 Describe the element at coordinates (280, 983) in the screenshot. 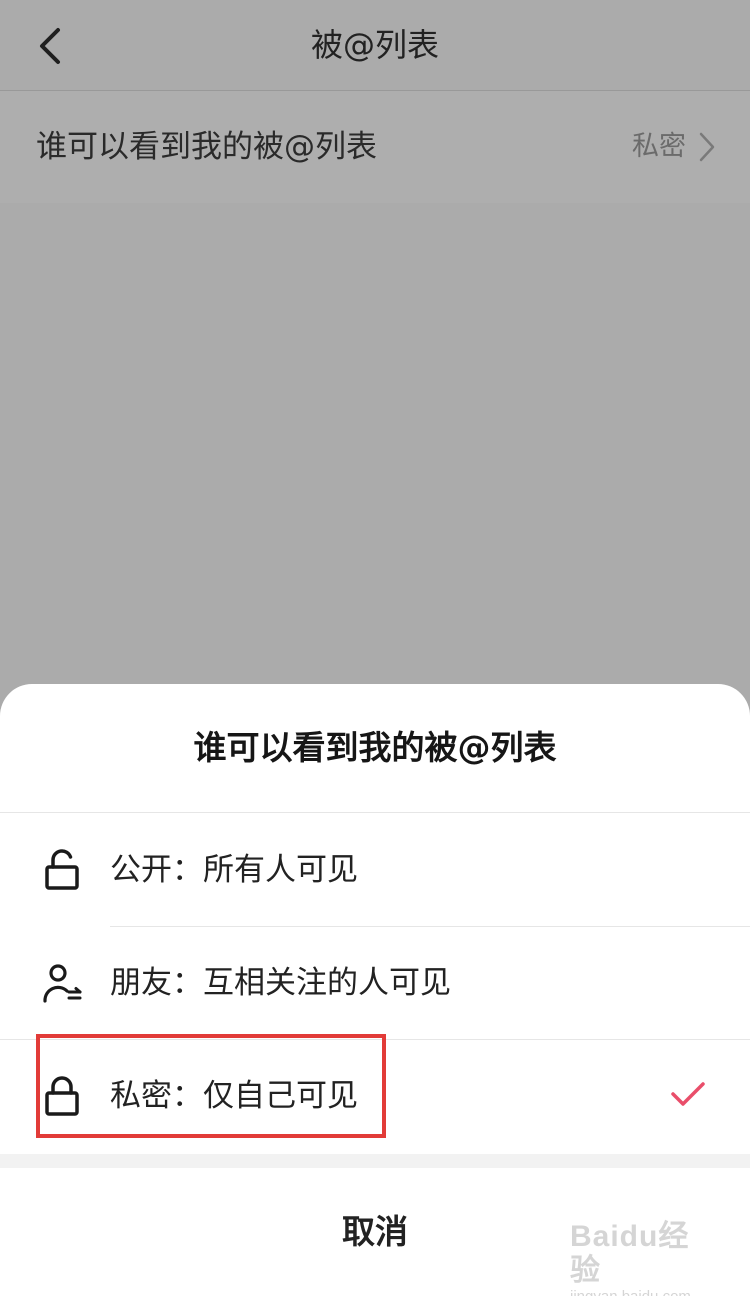

I see `option-label: 朋友：互相关注的人可见` at that location.